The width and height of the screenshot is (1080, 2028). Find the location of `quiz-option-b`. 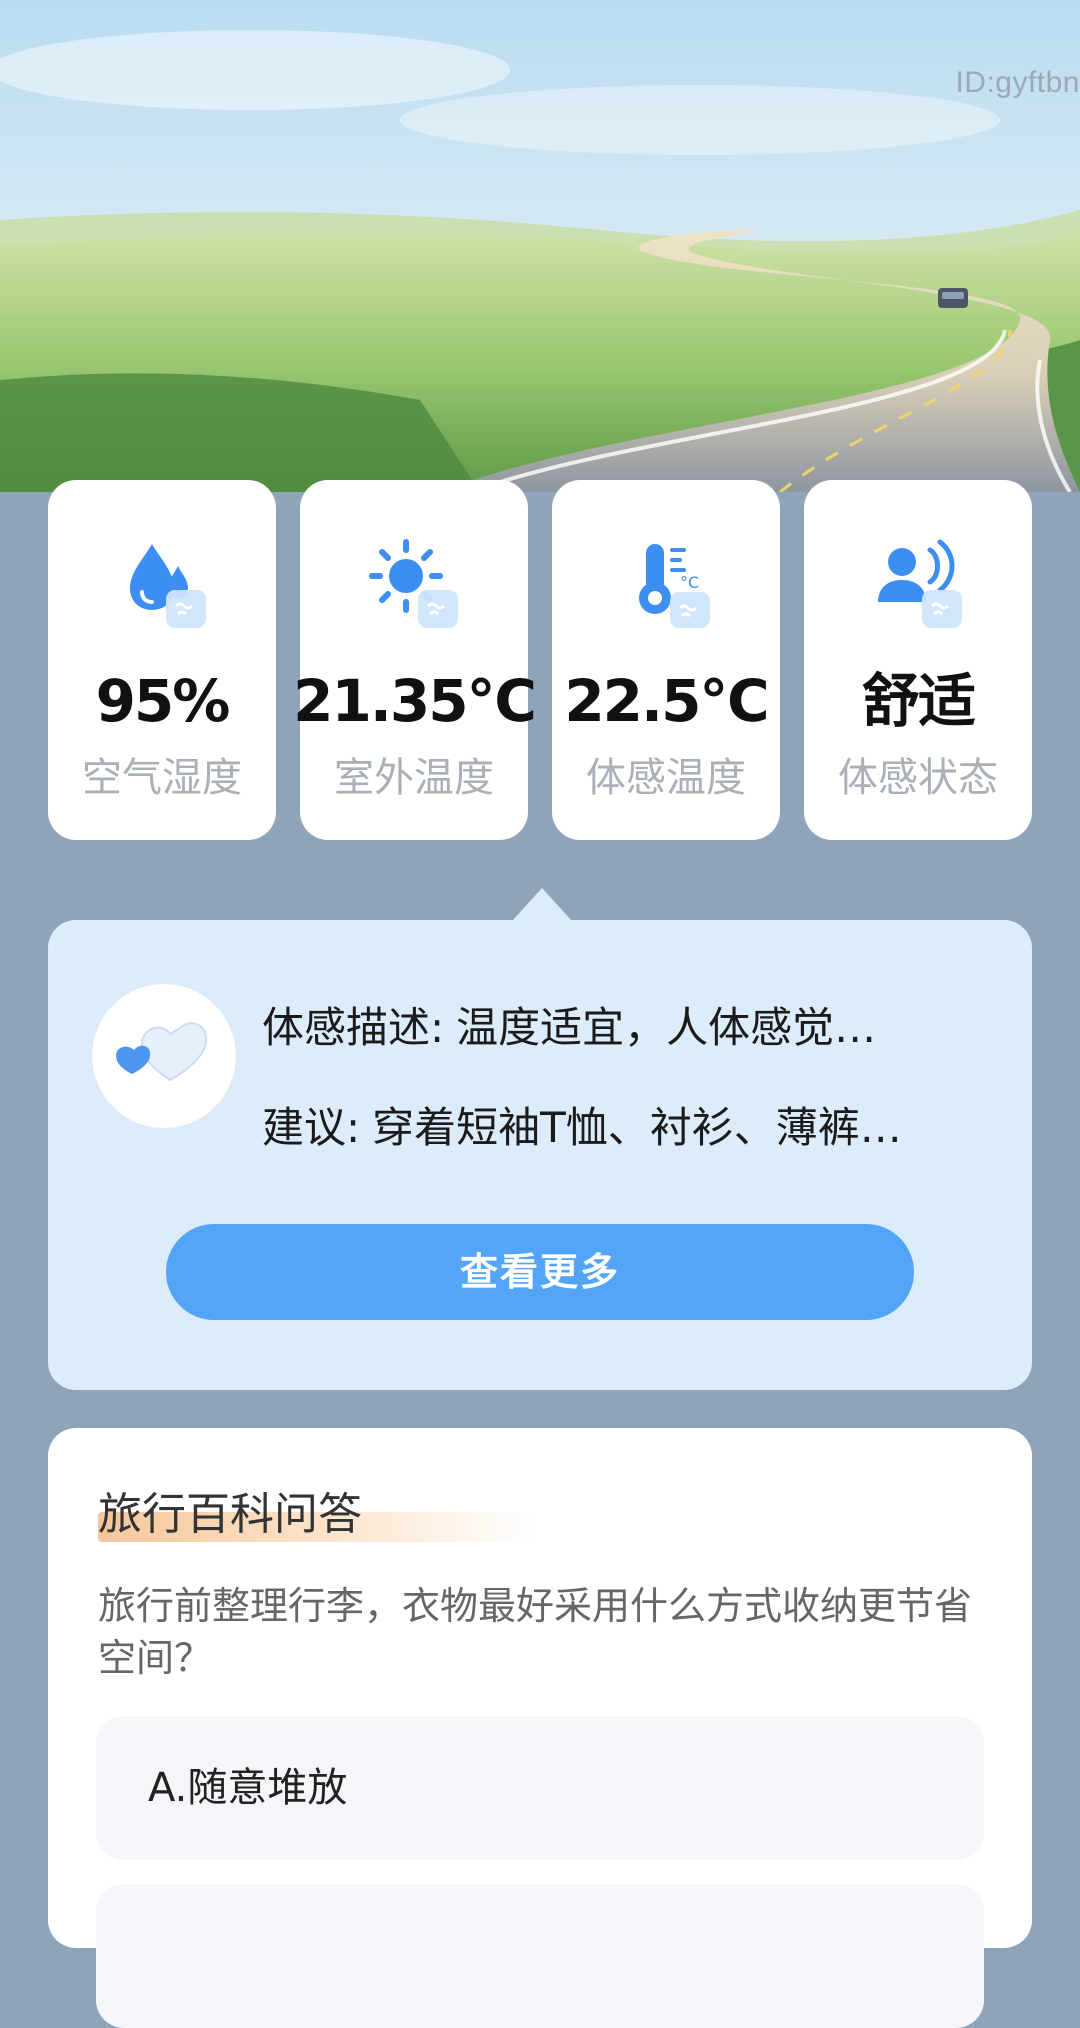

quiz-option-b is located at coordinates (540, 1956).